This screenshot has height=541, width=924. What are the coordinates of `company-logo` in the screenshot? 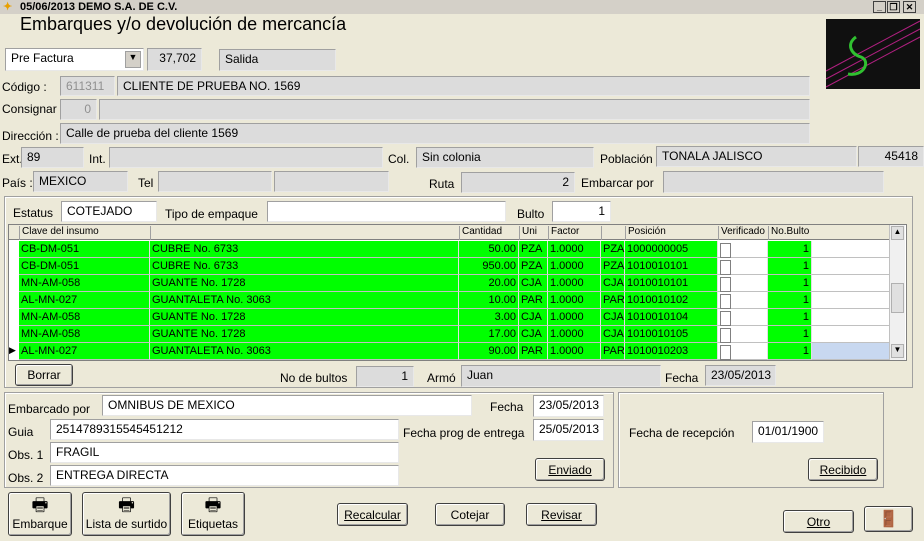 It's located at (873, 54).